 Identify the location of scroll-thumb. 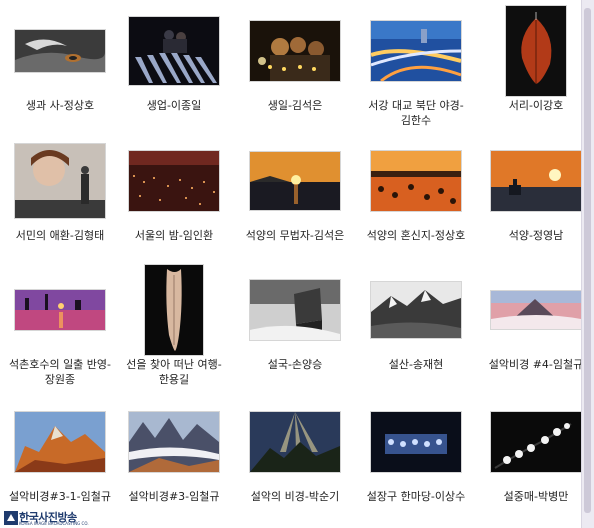
(587, 260).